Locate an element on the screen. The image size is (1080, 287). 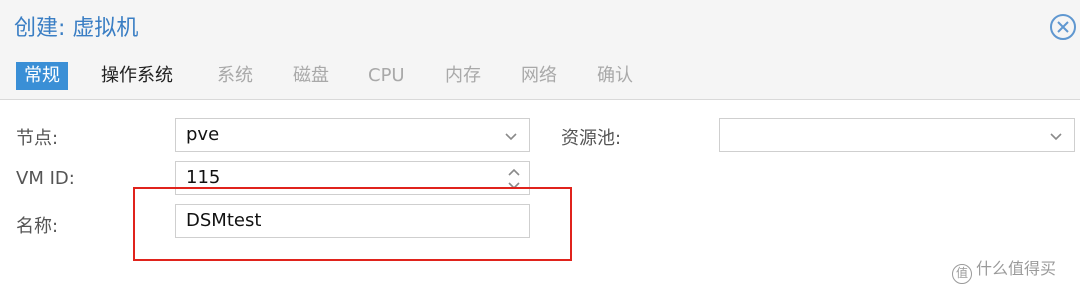
tab-memory: 内存 is located at coordinates (463, 75).